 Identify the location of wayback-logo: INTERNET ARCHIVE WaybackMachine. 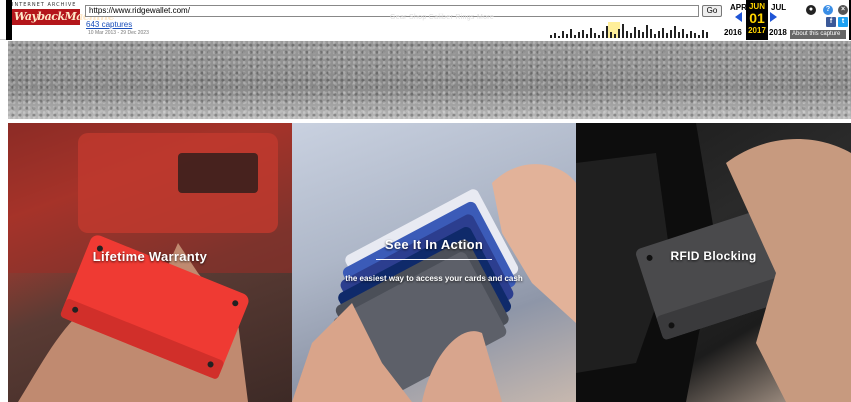
(63, 19).